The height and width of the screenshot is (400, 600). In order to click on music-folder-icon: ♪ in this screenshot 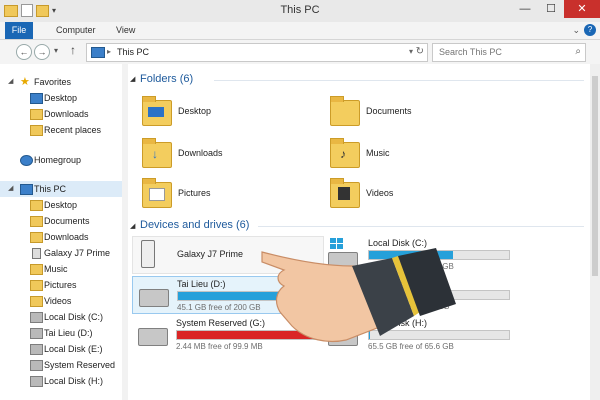, I will do `click(345, 153)`.